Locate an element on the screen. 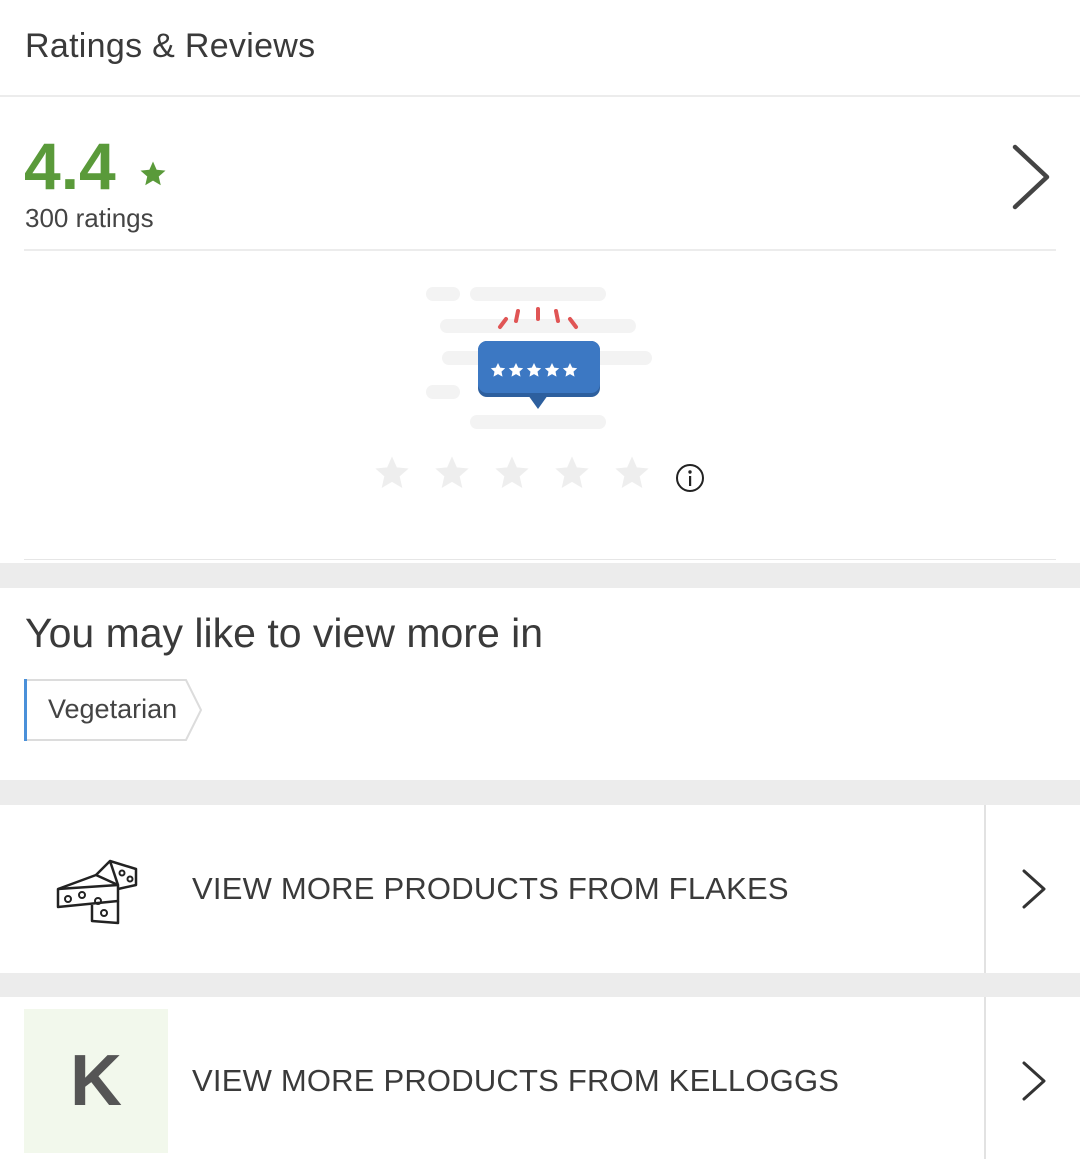  page-title: Ratings & Reviews is located at coordinates (170, 46).